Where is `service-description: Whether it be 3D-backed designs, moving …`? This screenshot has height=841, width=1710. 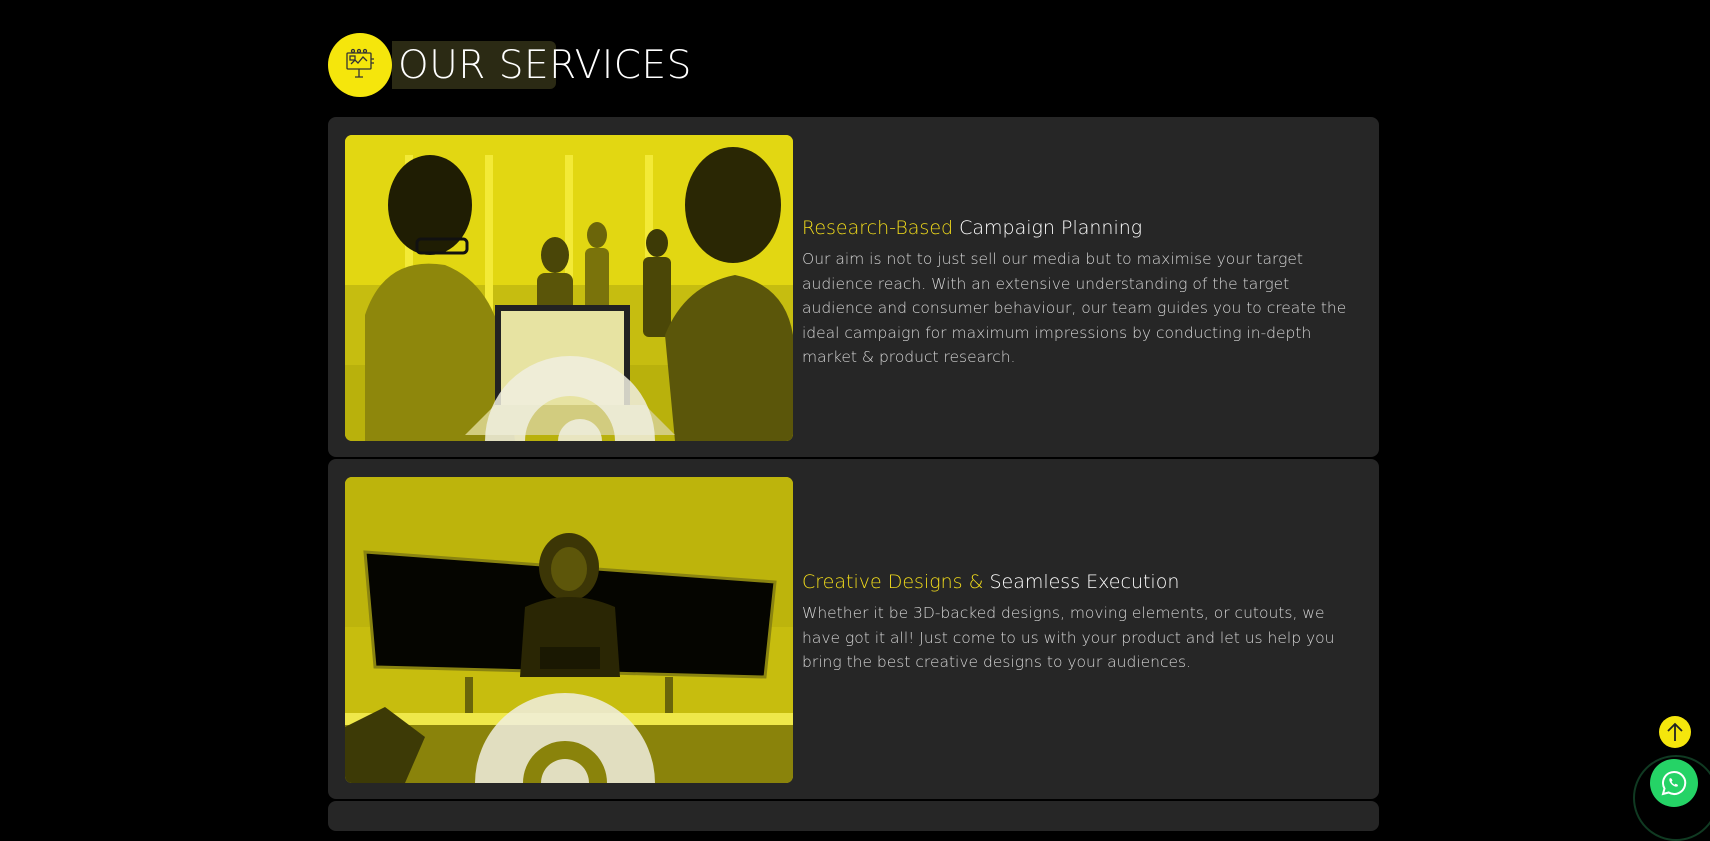 service-description: Whether it be 3D-backed designs, moving … is located at coordinates (1068, 637).